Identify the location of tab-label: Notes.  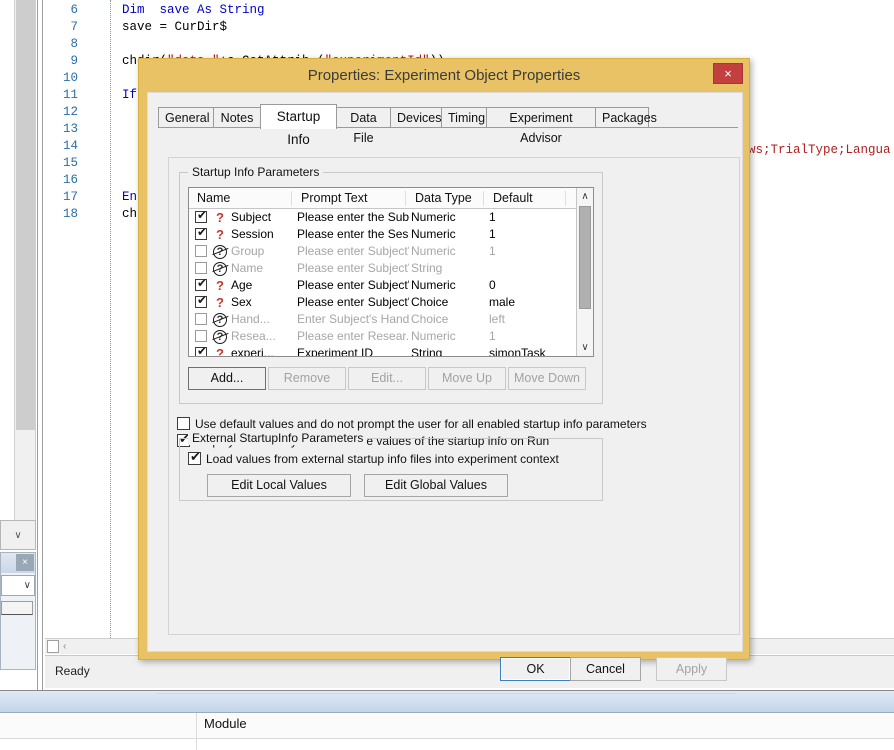
(237, 118).